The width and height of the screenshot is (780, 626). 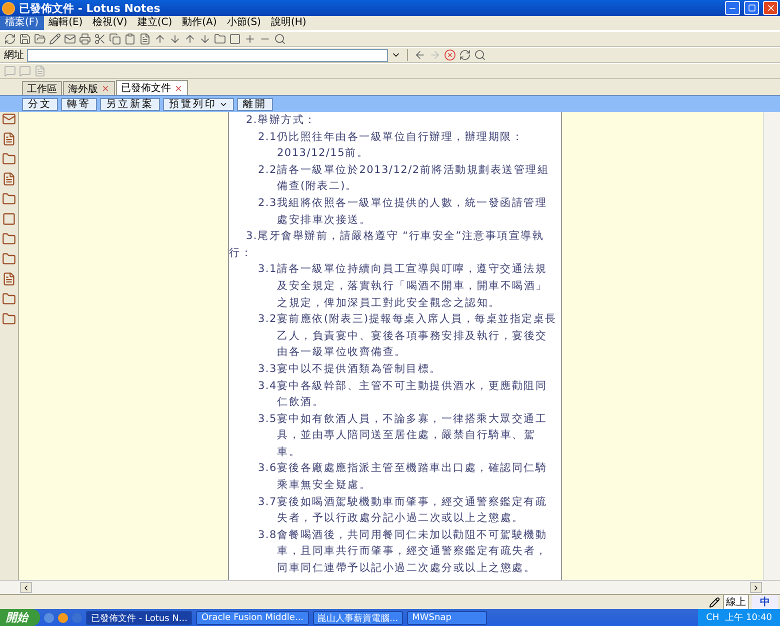 What do you see at coordinates (765, 602) in the screenshot?
I see `ime-indicator: 中` at bounding box center [765, 602].